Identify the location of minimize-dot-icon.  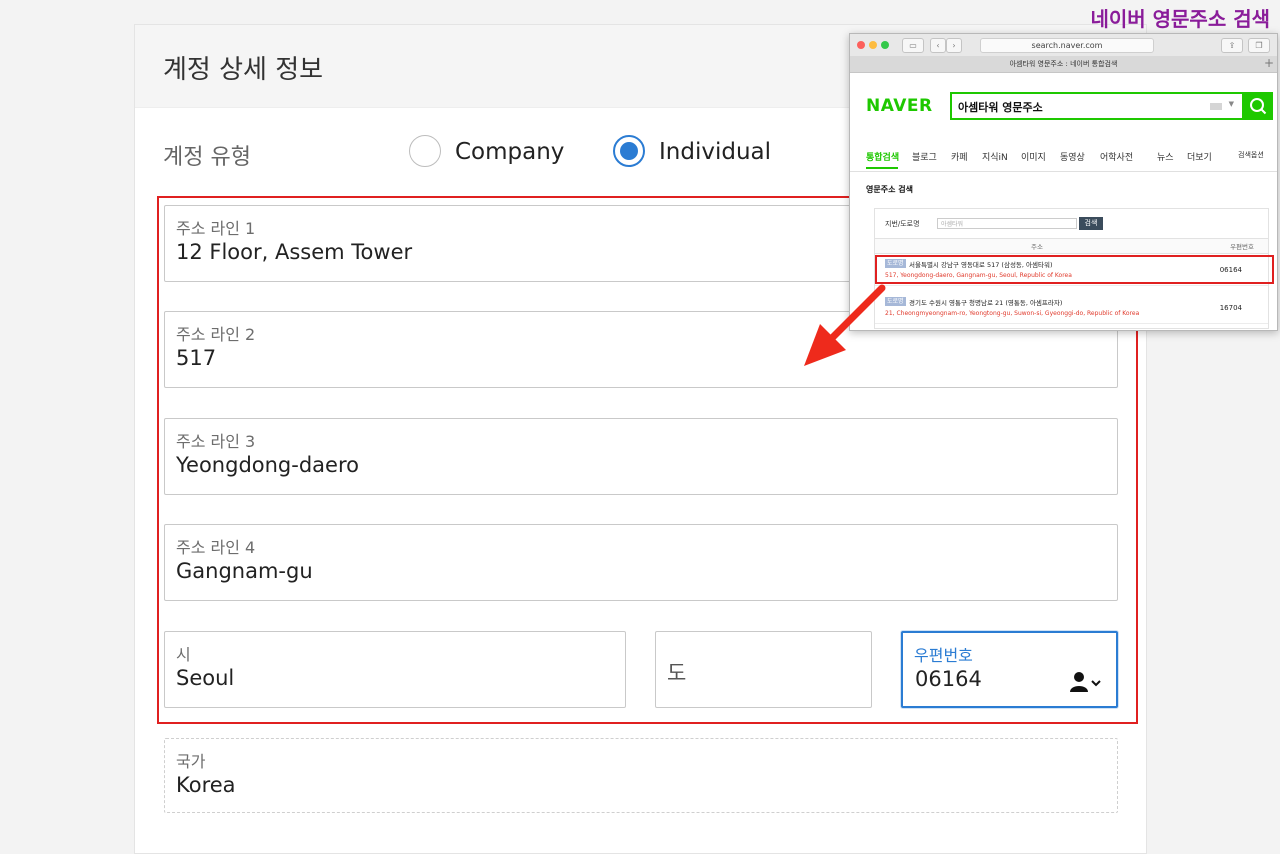
(873, 45).